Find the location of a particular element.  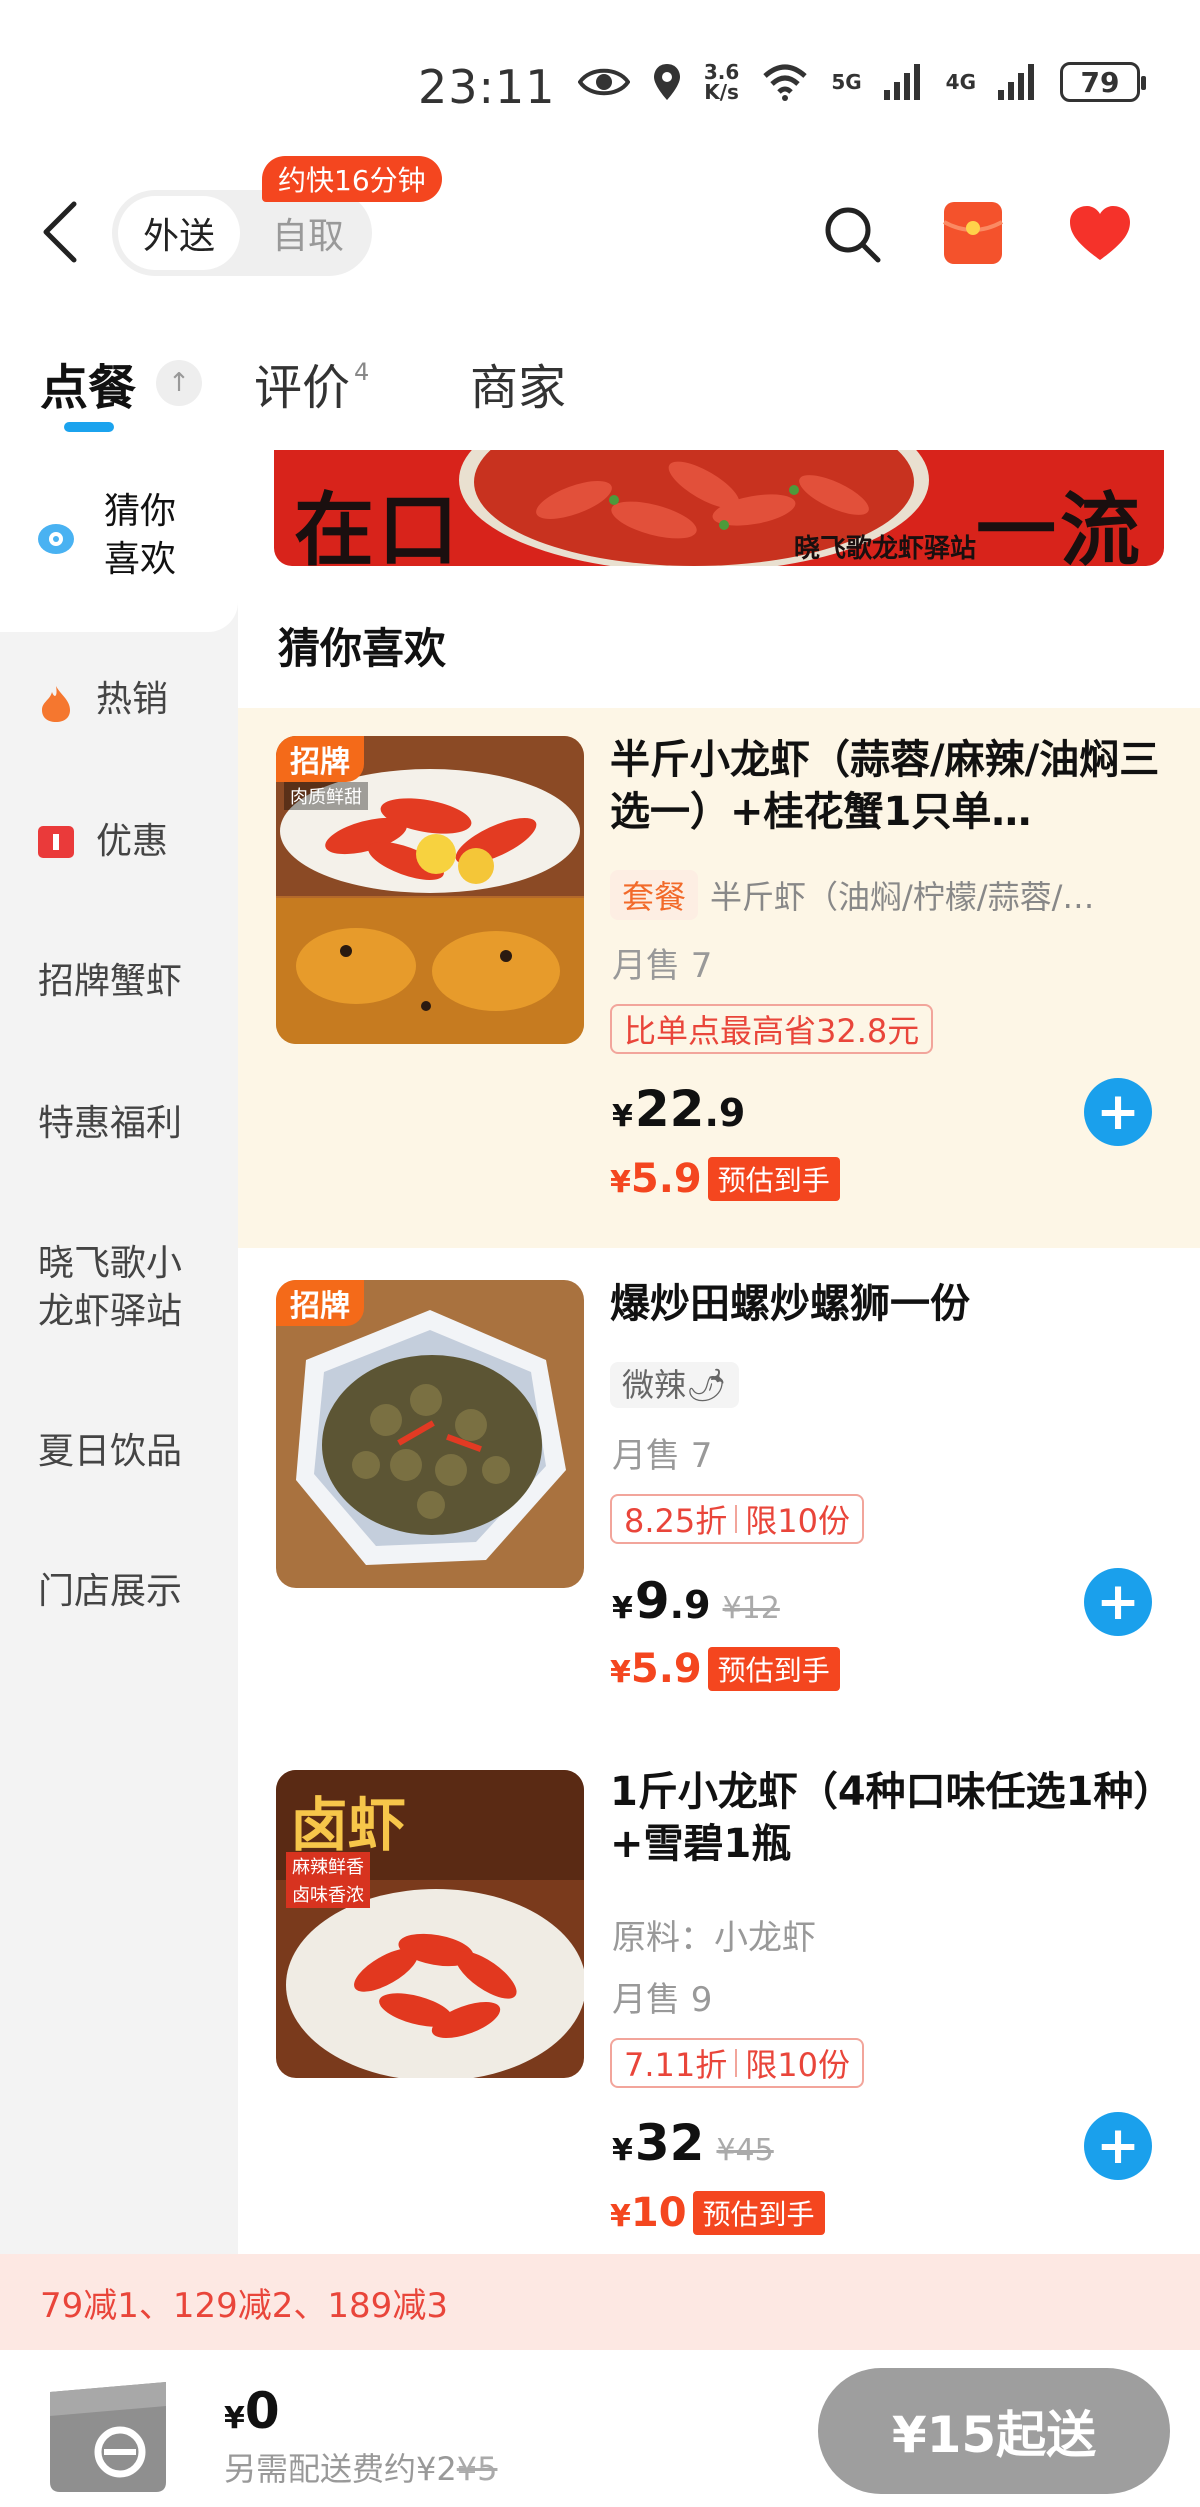

fire-icon is located at coordinates (56, 704).